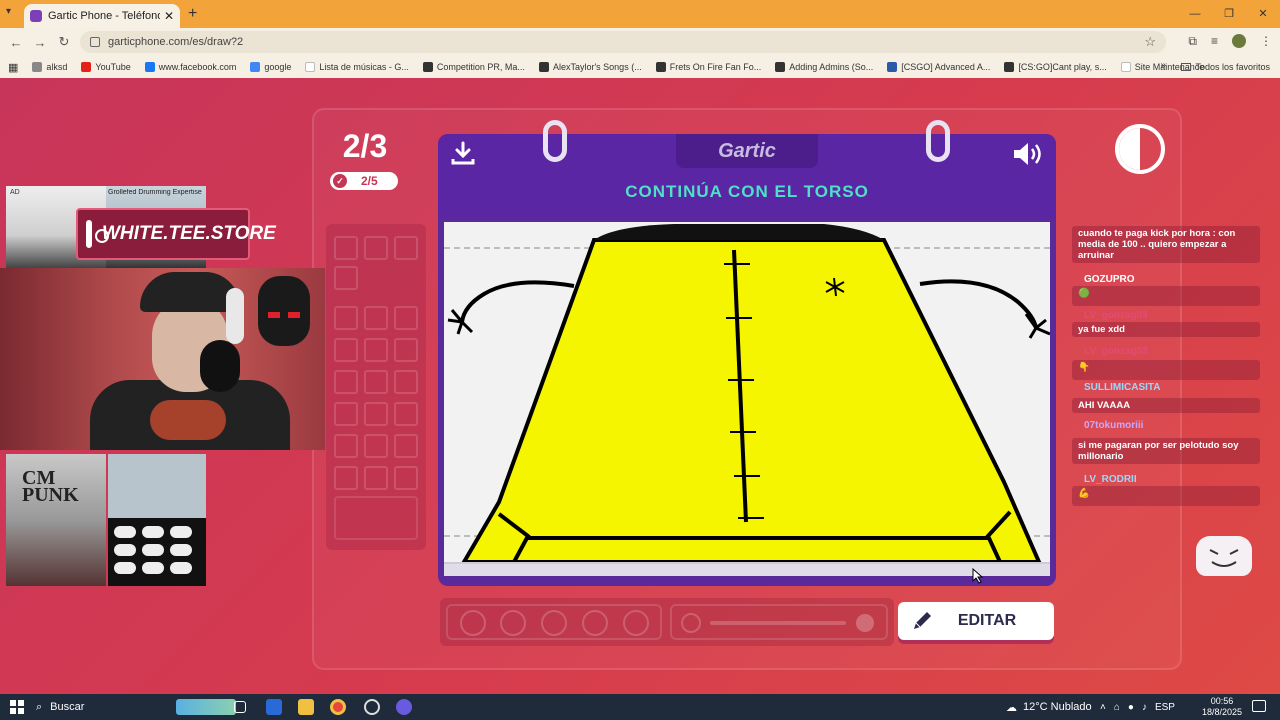 Image resolution: width=1280 pixels, height=720 pixels. What do you see at coordinates (1140, 149) in the screenshot?
I see `contrast-toggle-icon` at bounding box center [1140, 149].